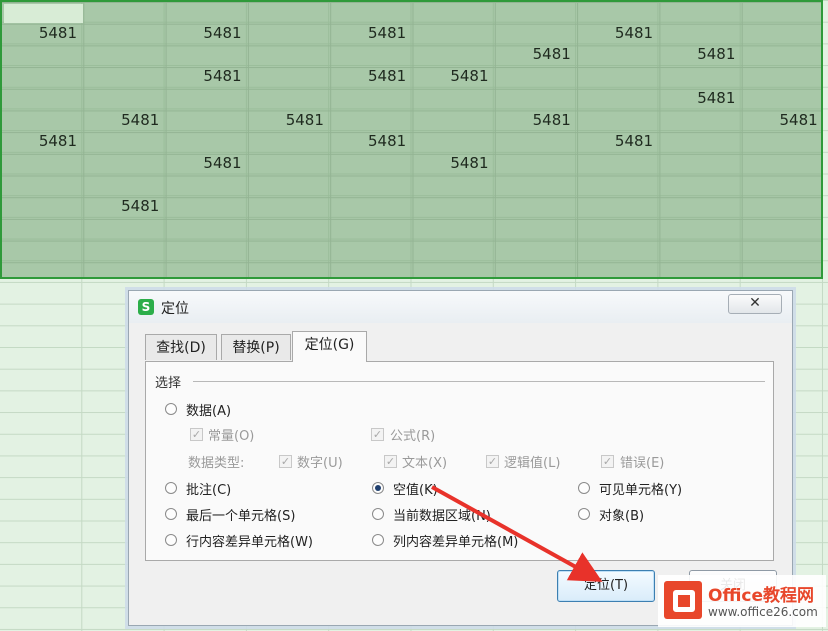 This screenshot has height=631, width=828. What do you see at coordinates (607, 461) in the screenshot?
I see `checkbox-error: ✓` at bounding box center [607, 461].